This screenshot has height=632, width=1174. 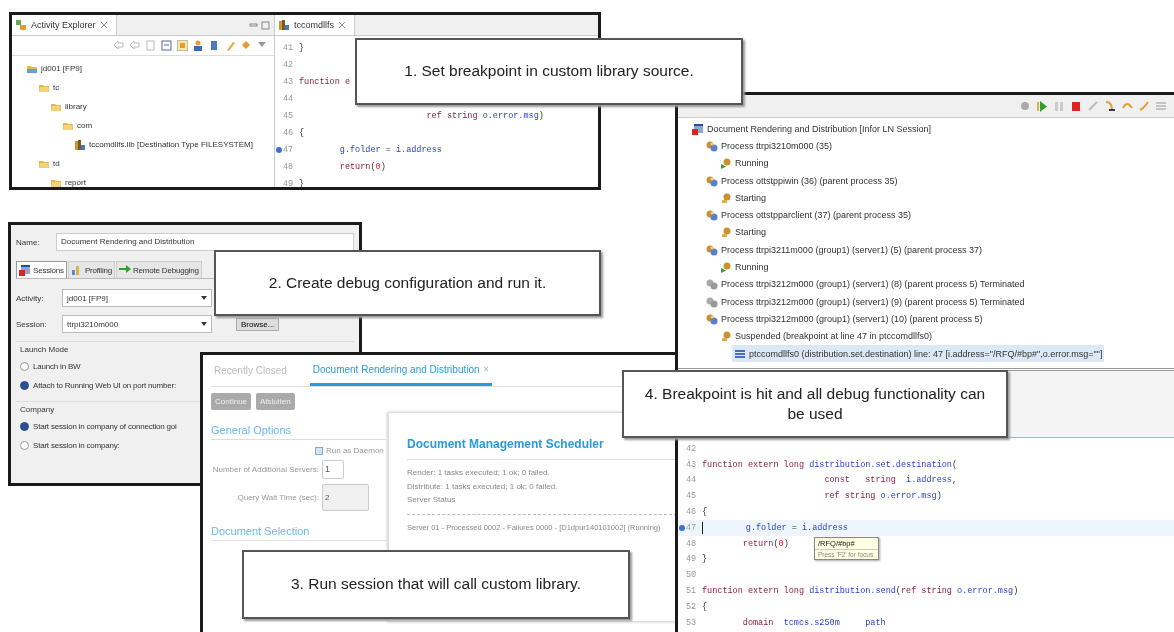 I want to click on line-number: 47, so click(x=692, y=527).